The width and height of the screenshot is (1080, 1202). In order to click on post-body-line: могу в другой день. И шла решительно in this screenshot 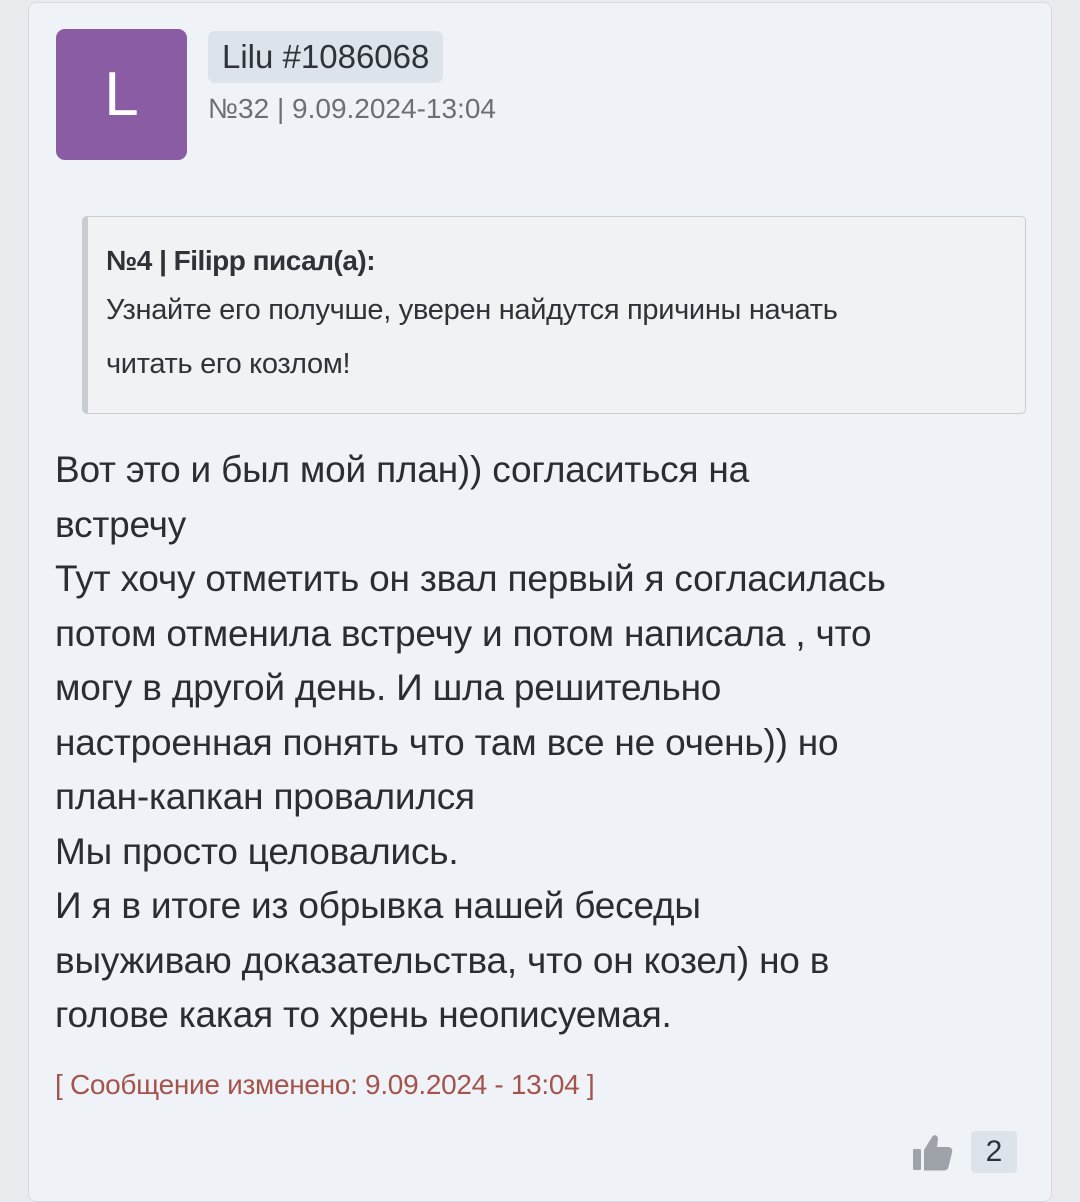, I will do `click(388, 687)`.